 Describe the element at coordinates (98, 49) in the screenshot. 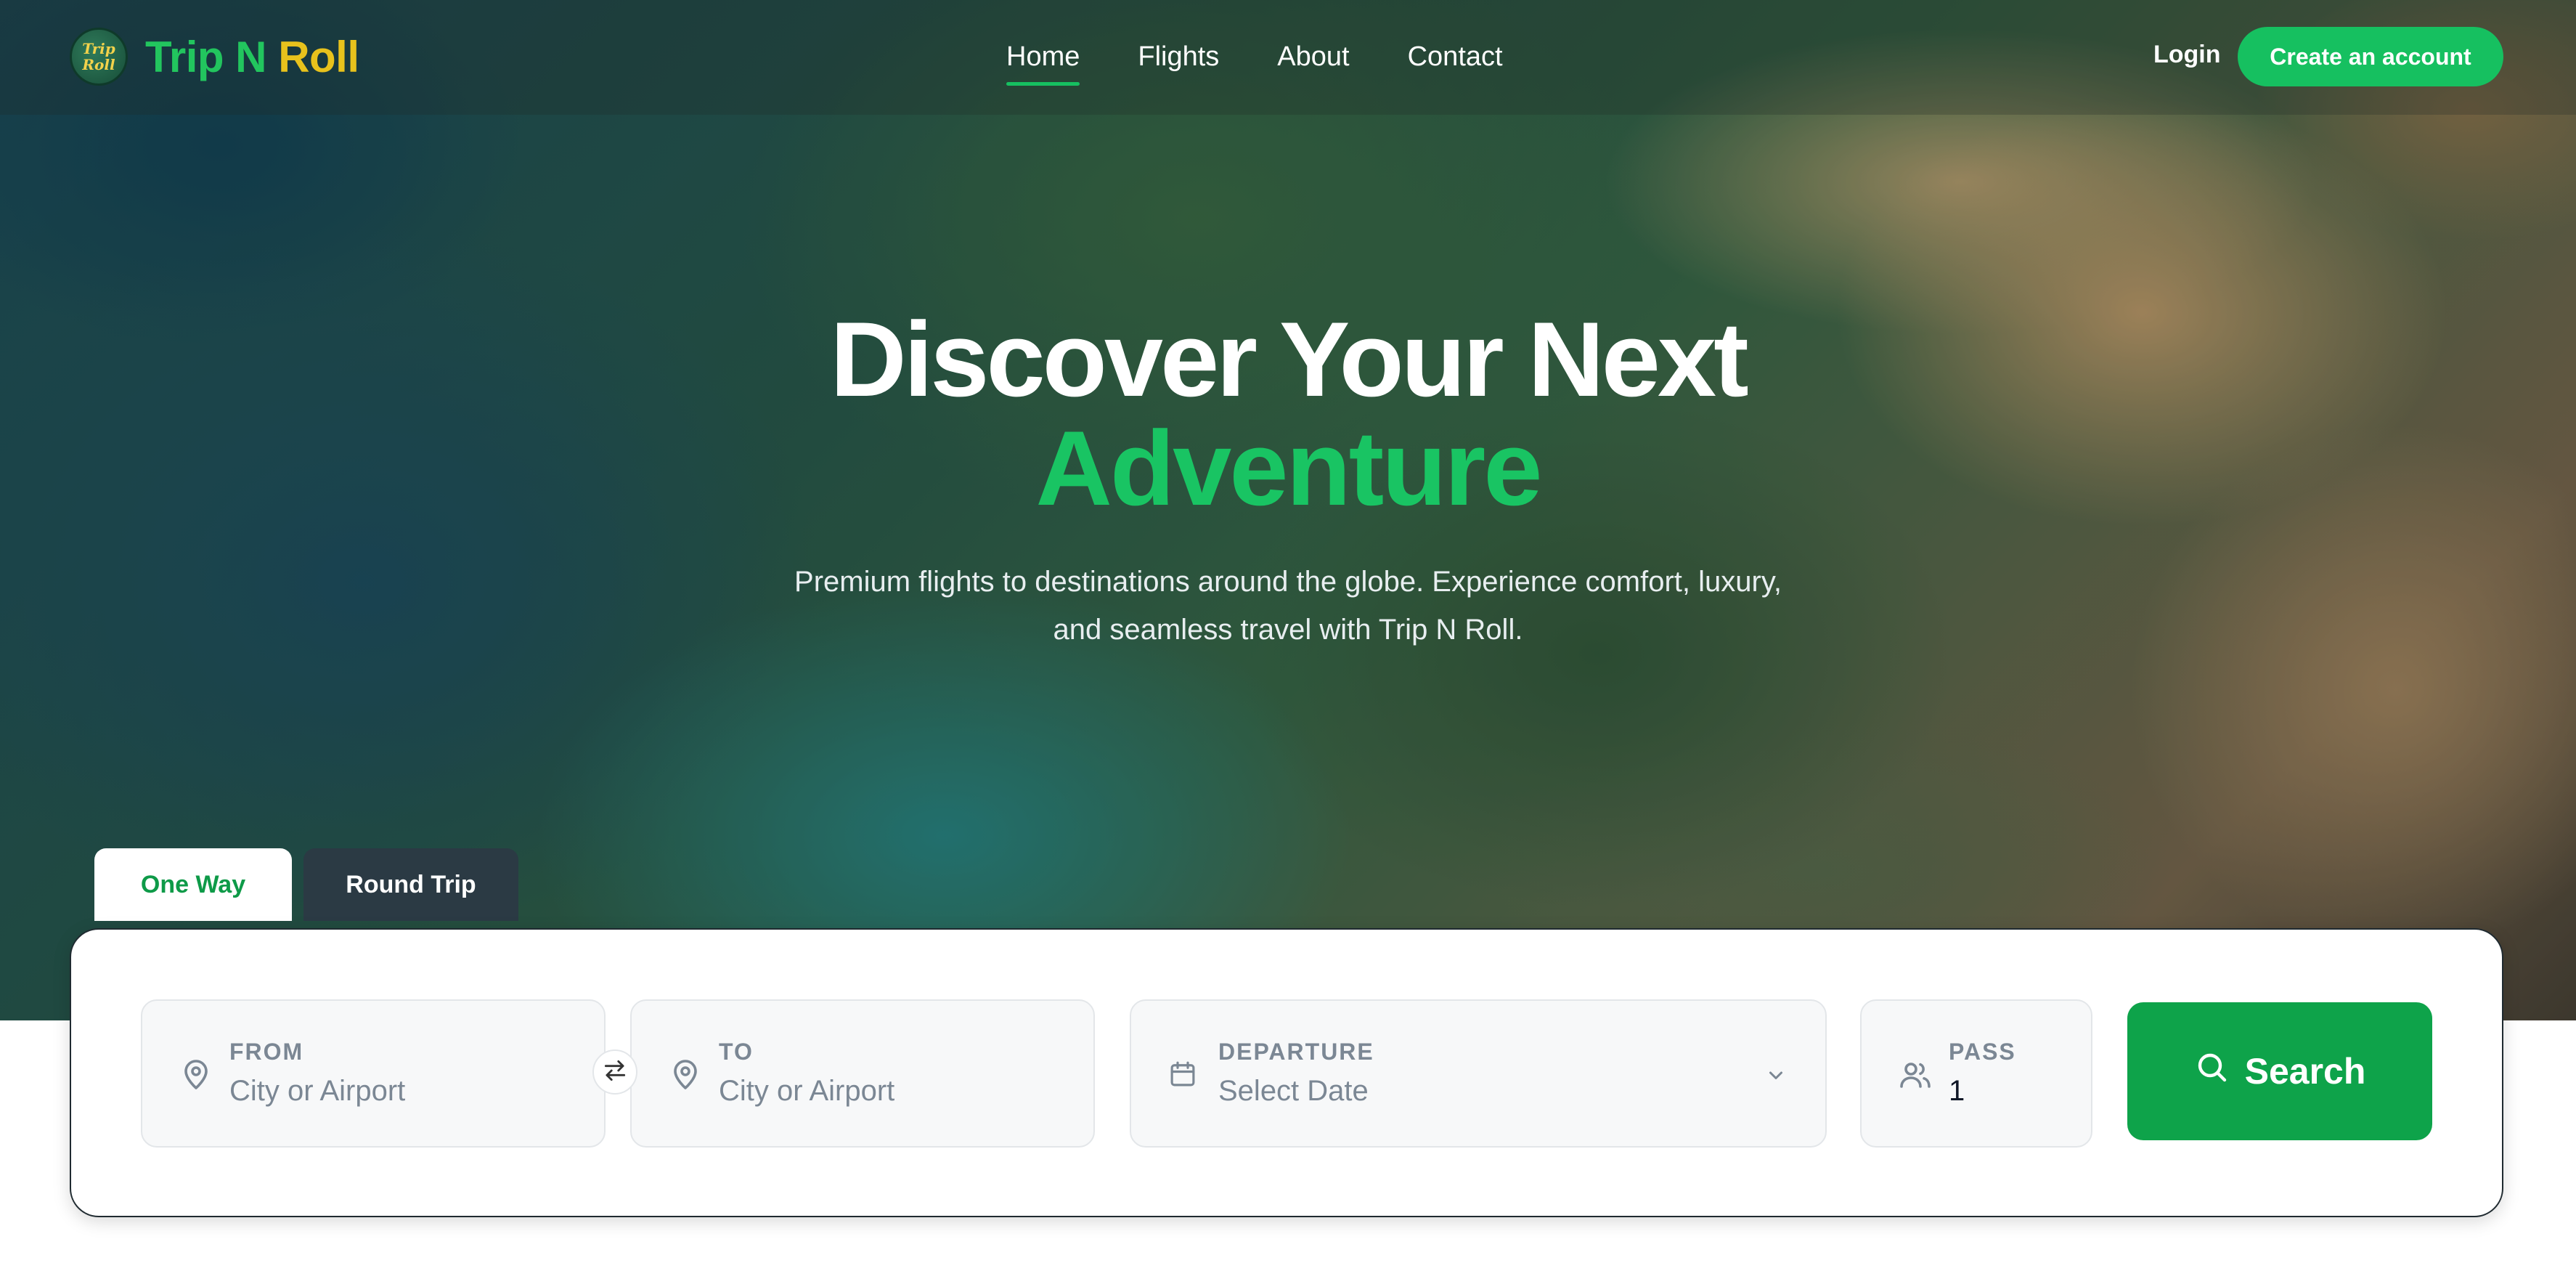

I see `logo-text-top: Trip` at that location.